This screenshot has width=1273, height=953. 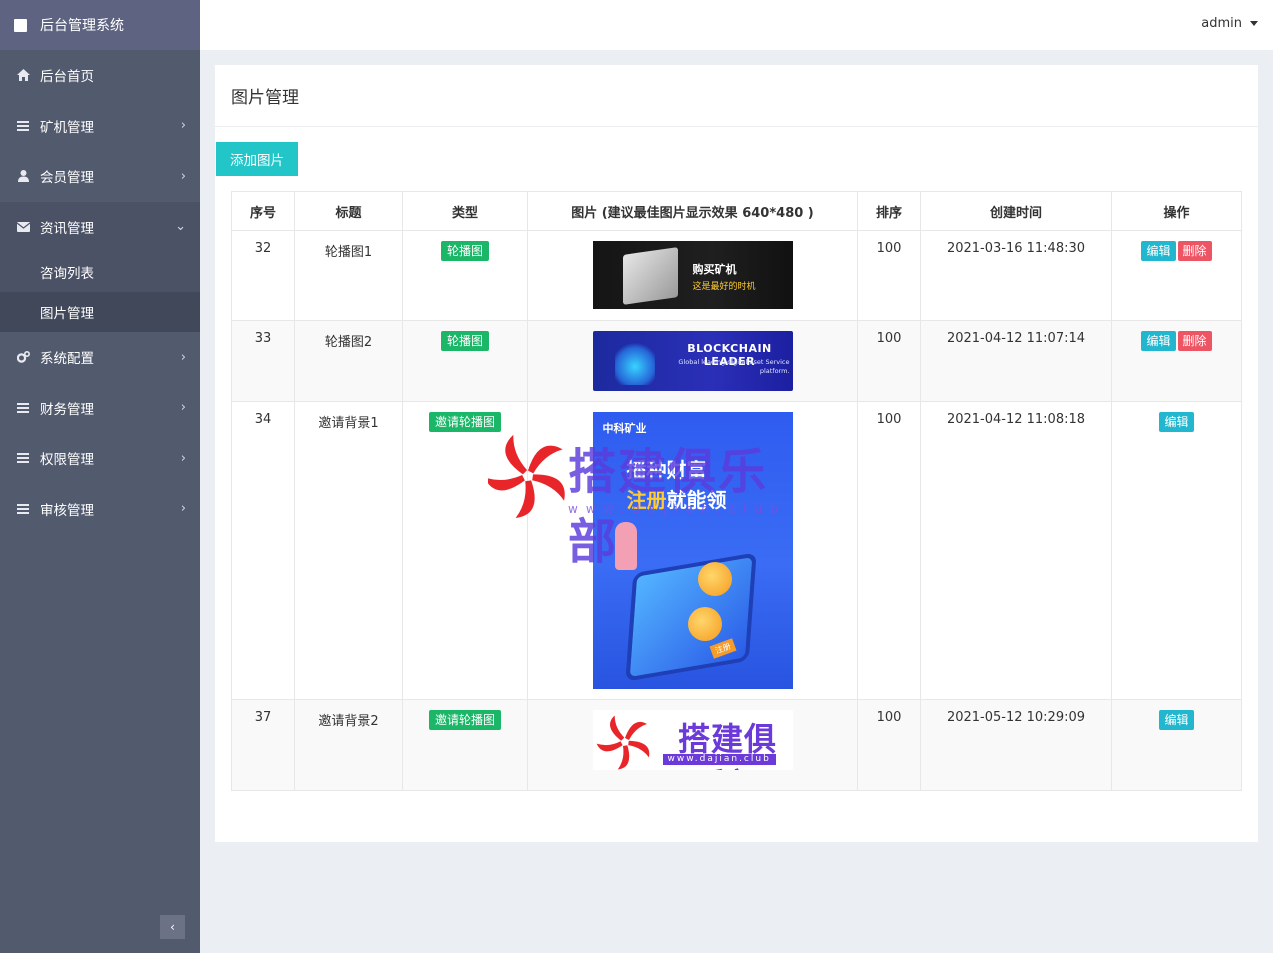 What do you see at coordinates (634, 362) in the screenshot?
I see `blockchain-graphic` at bounding box center [634, 362].